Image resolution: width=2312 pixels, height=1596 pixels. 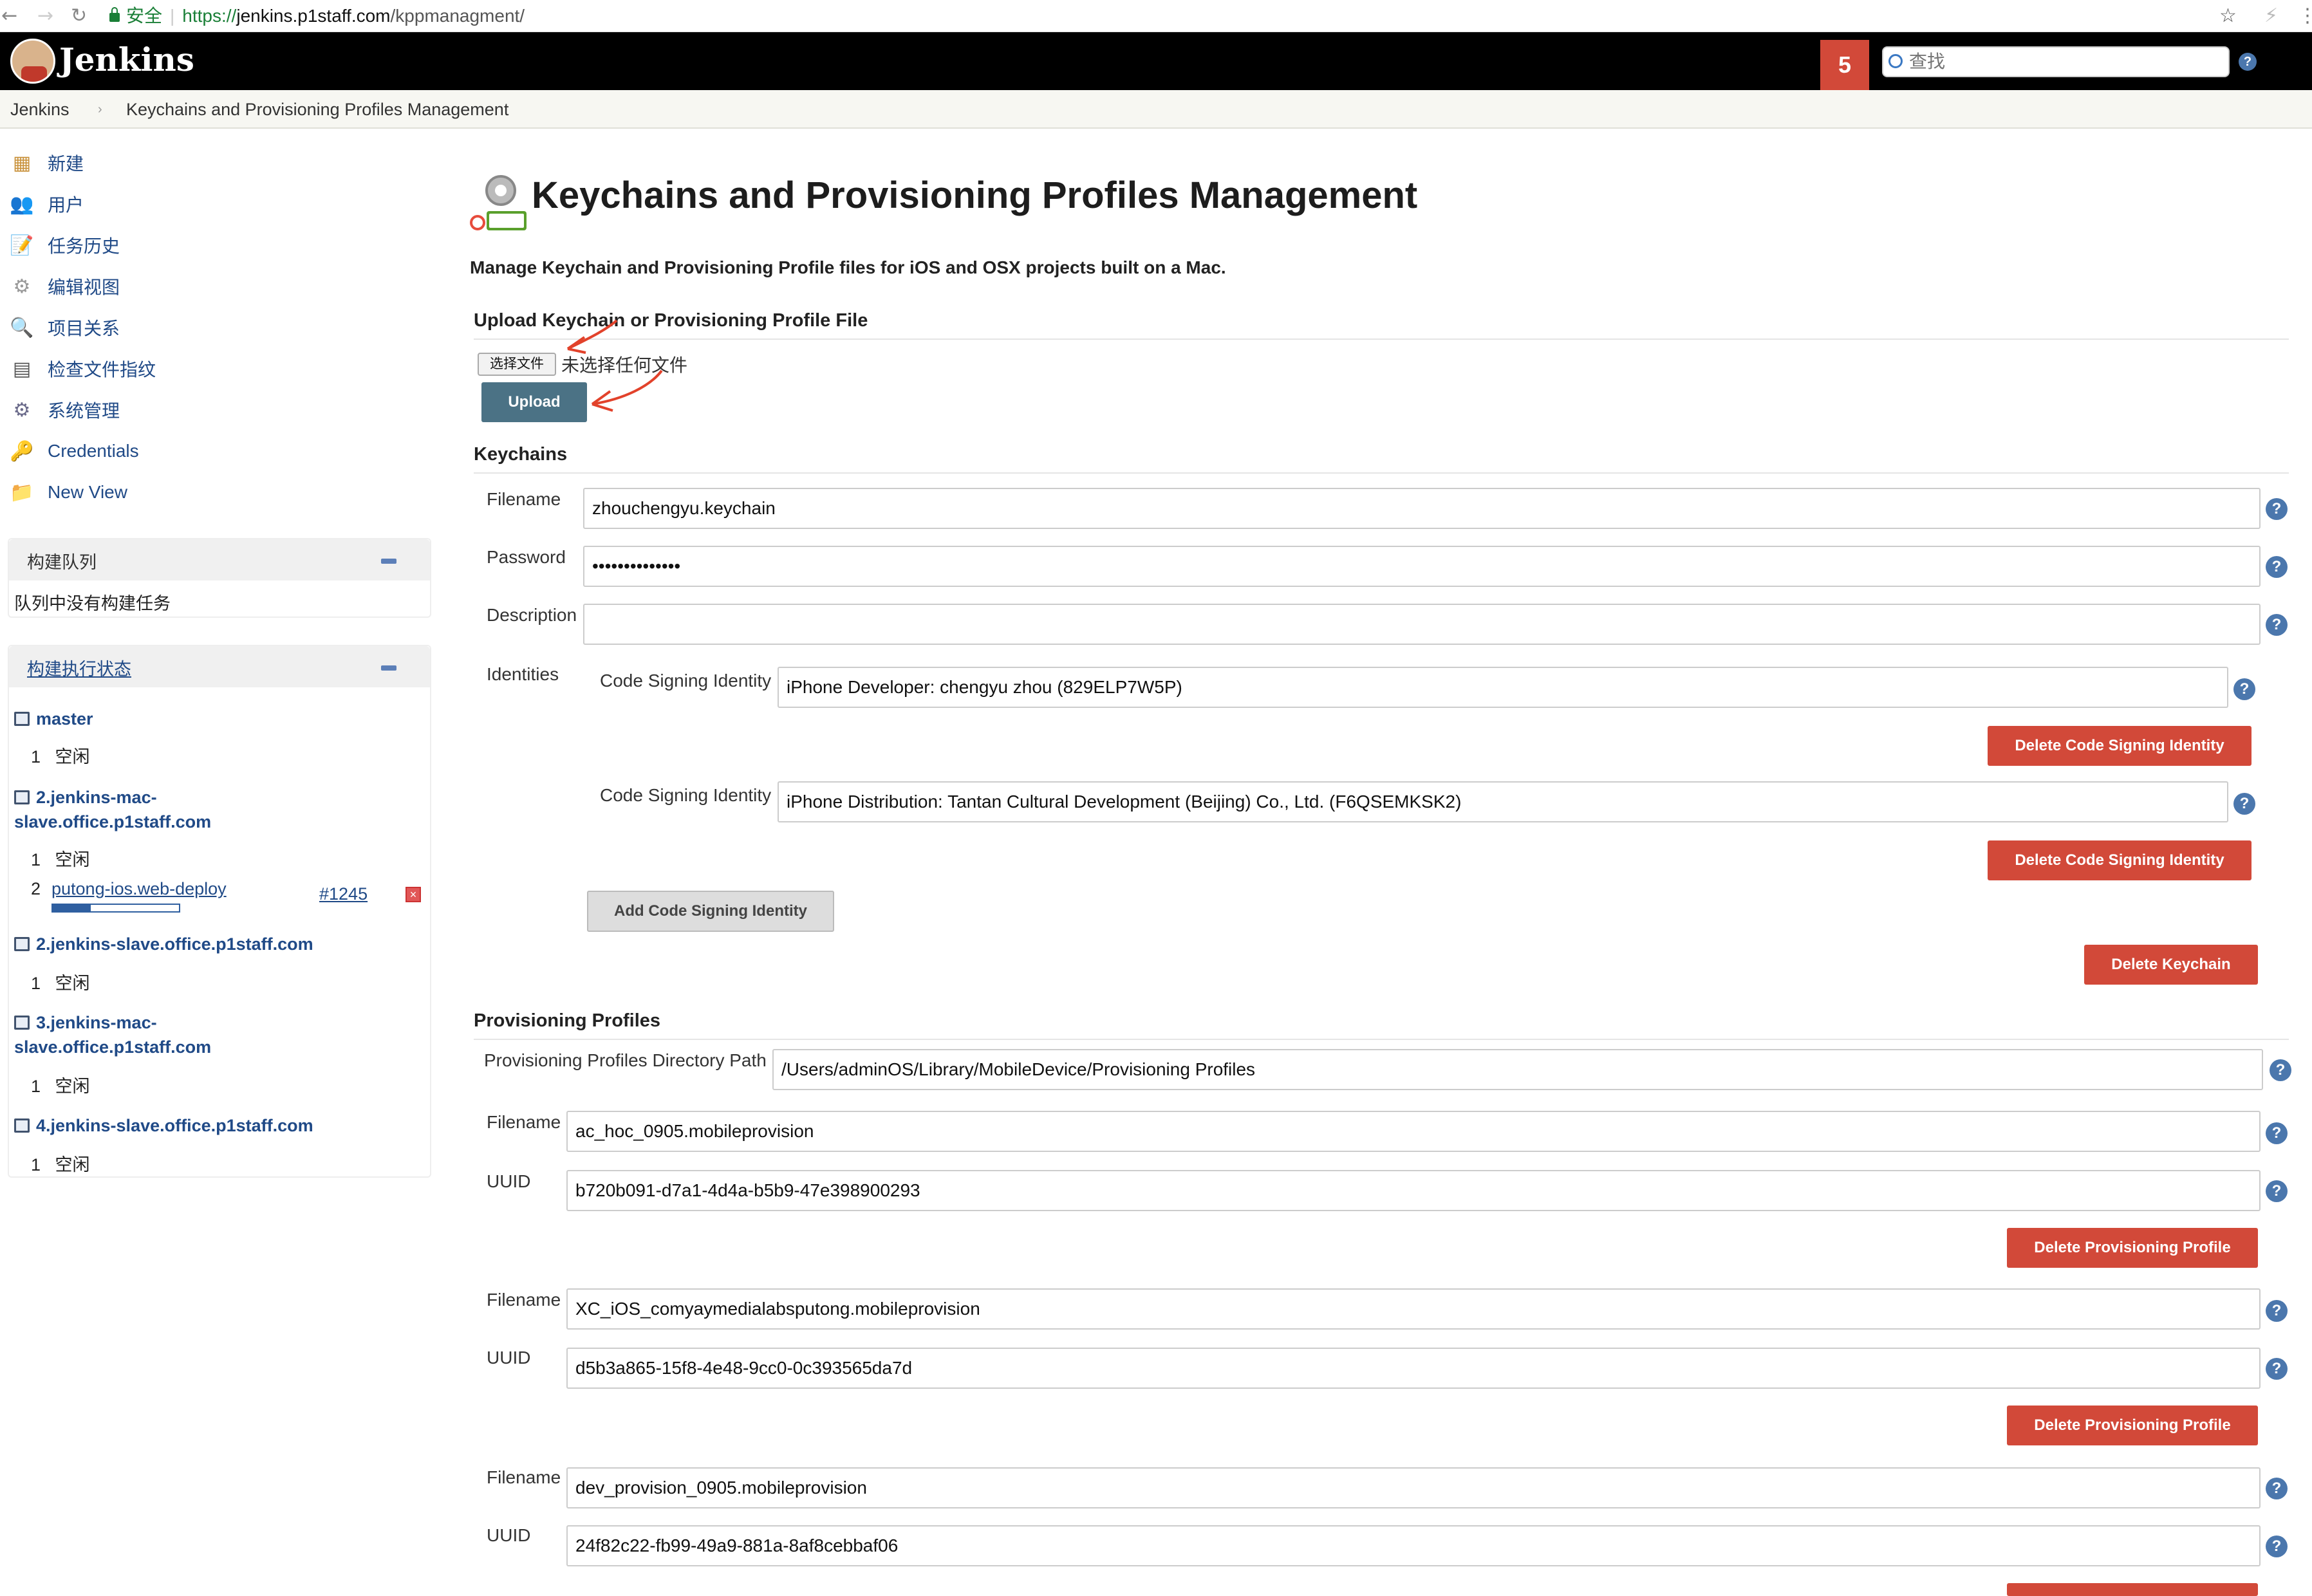 I want to click on sidebar-item-fingerprint: ▤ 检查文件指纹, so click(x=82, y=369).